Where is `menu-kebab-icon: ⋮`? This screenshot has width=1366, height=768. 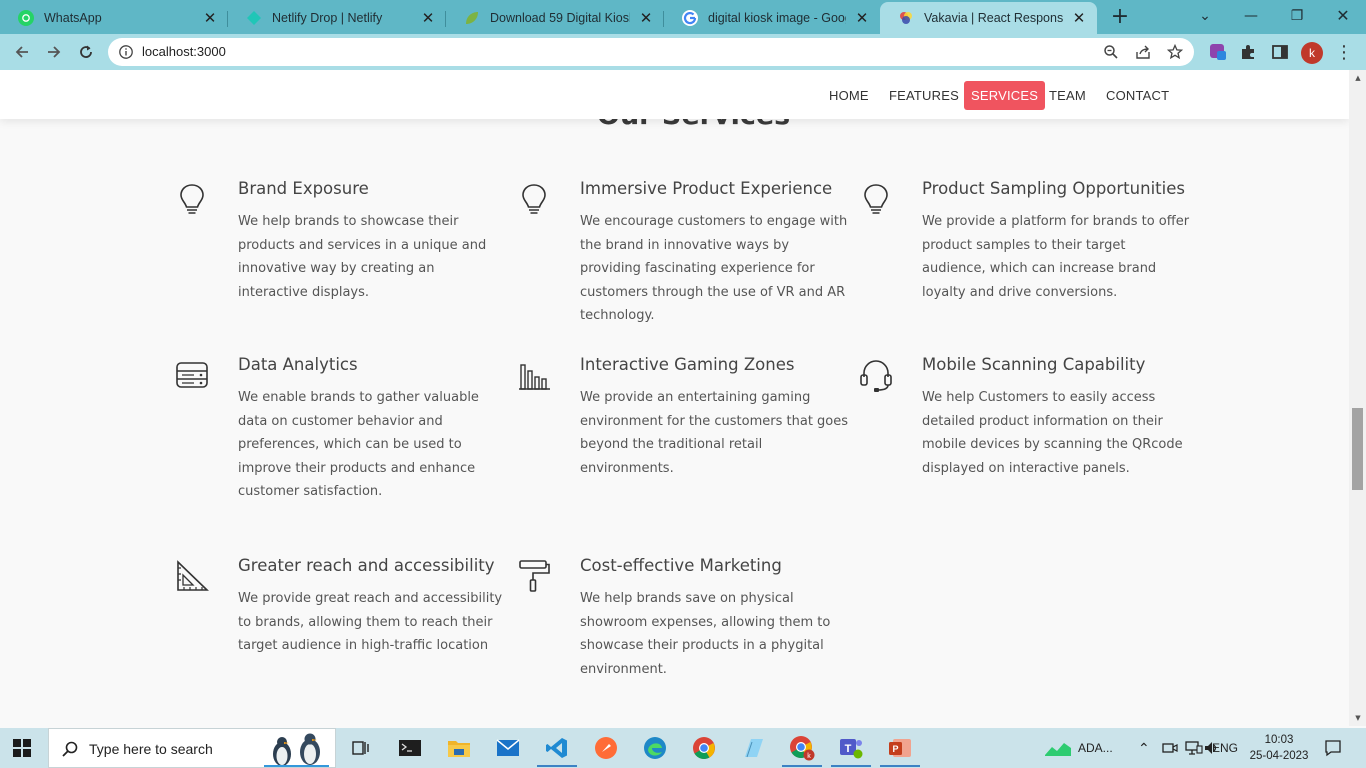 menu-kebab-icon: ⋮ is located at coordinates (1344, 52).